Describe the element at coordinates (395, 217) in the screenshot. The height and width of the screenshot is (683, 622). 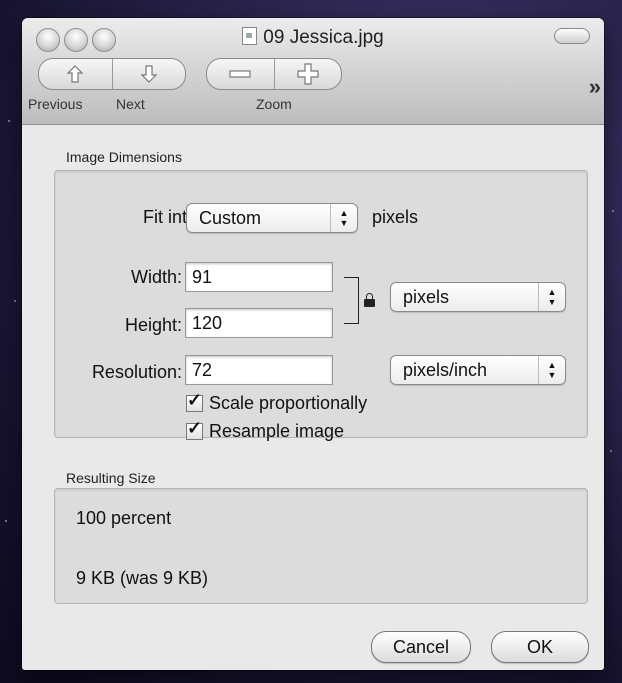
I see `fit-into-unit: pixels` at that location.